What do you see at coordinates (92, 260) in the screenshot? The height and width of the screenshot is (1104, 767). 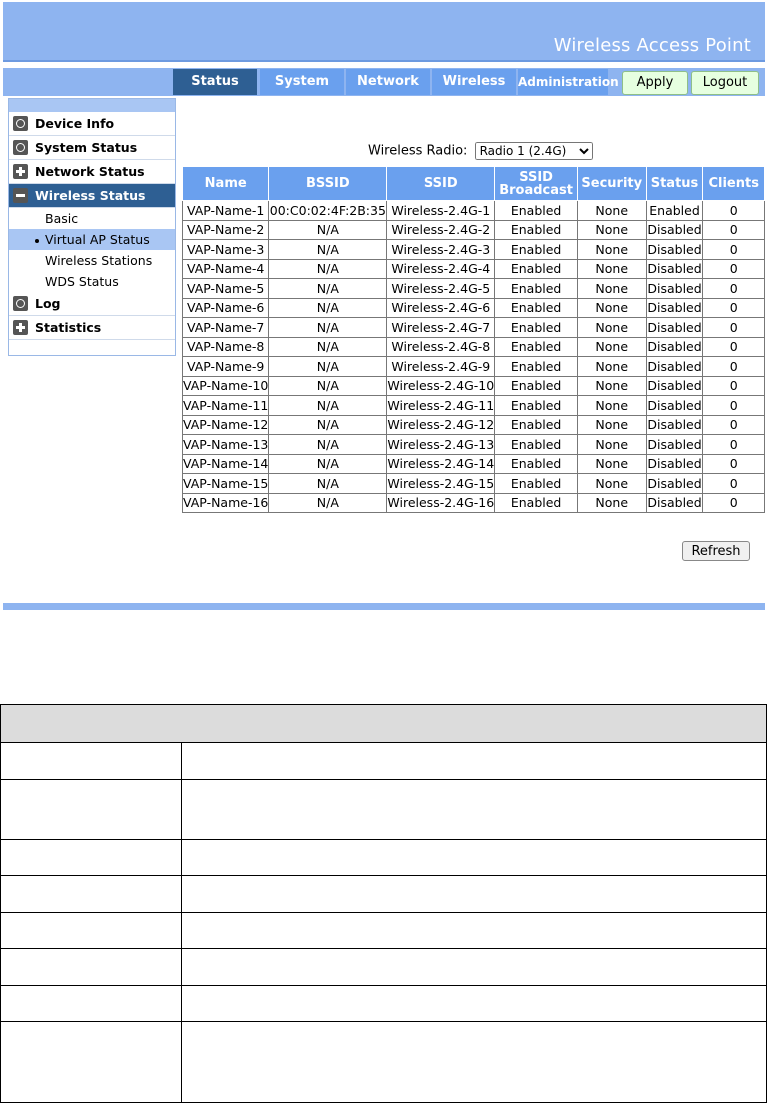 I see `sidebar-subitem-wireless-stations: Wireless Stations` at bounding box center [92, 260].